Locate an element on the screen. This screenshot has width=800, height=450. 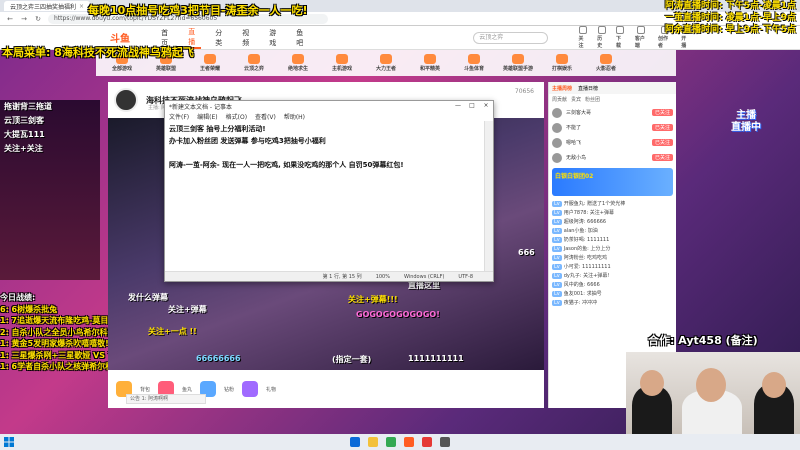
category-label: 王者荣耀 is located at coordinates (209, 69).